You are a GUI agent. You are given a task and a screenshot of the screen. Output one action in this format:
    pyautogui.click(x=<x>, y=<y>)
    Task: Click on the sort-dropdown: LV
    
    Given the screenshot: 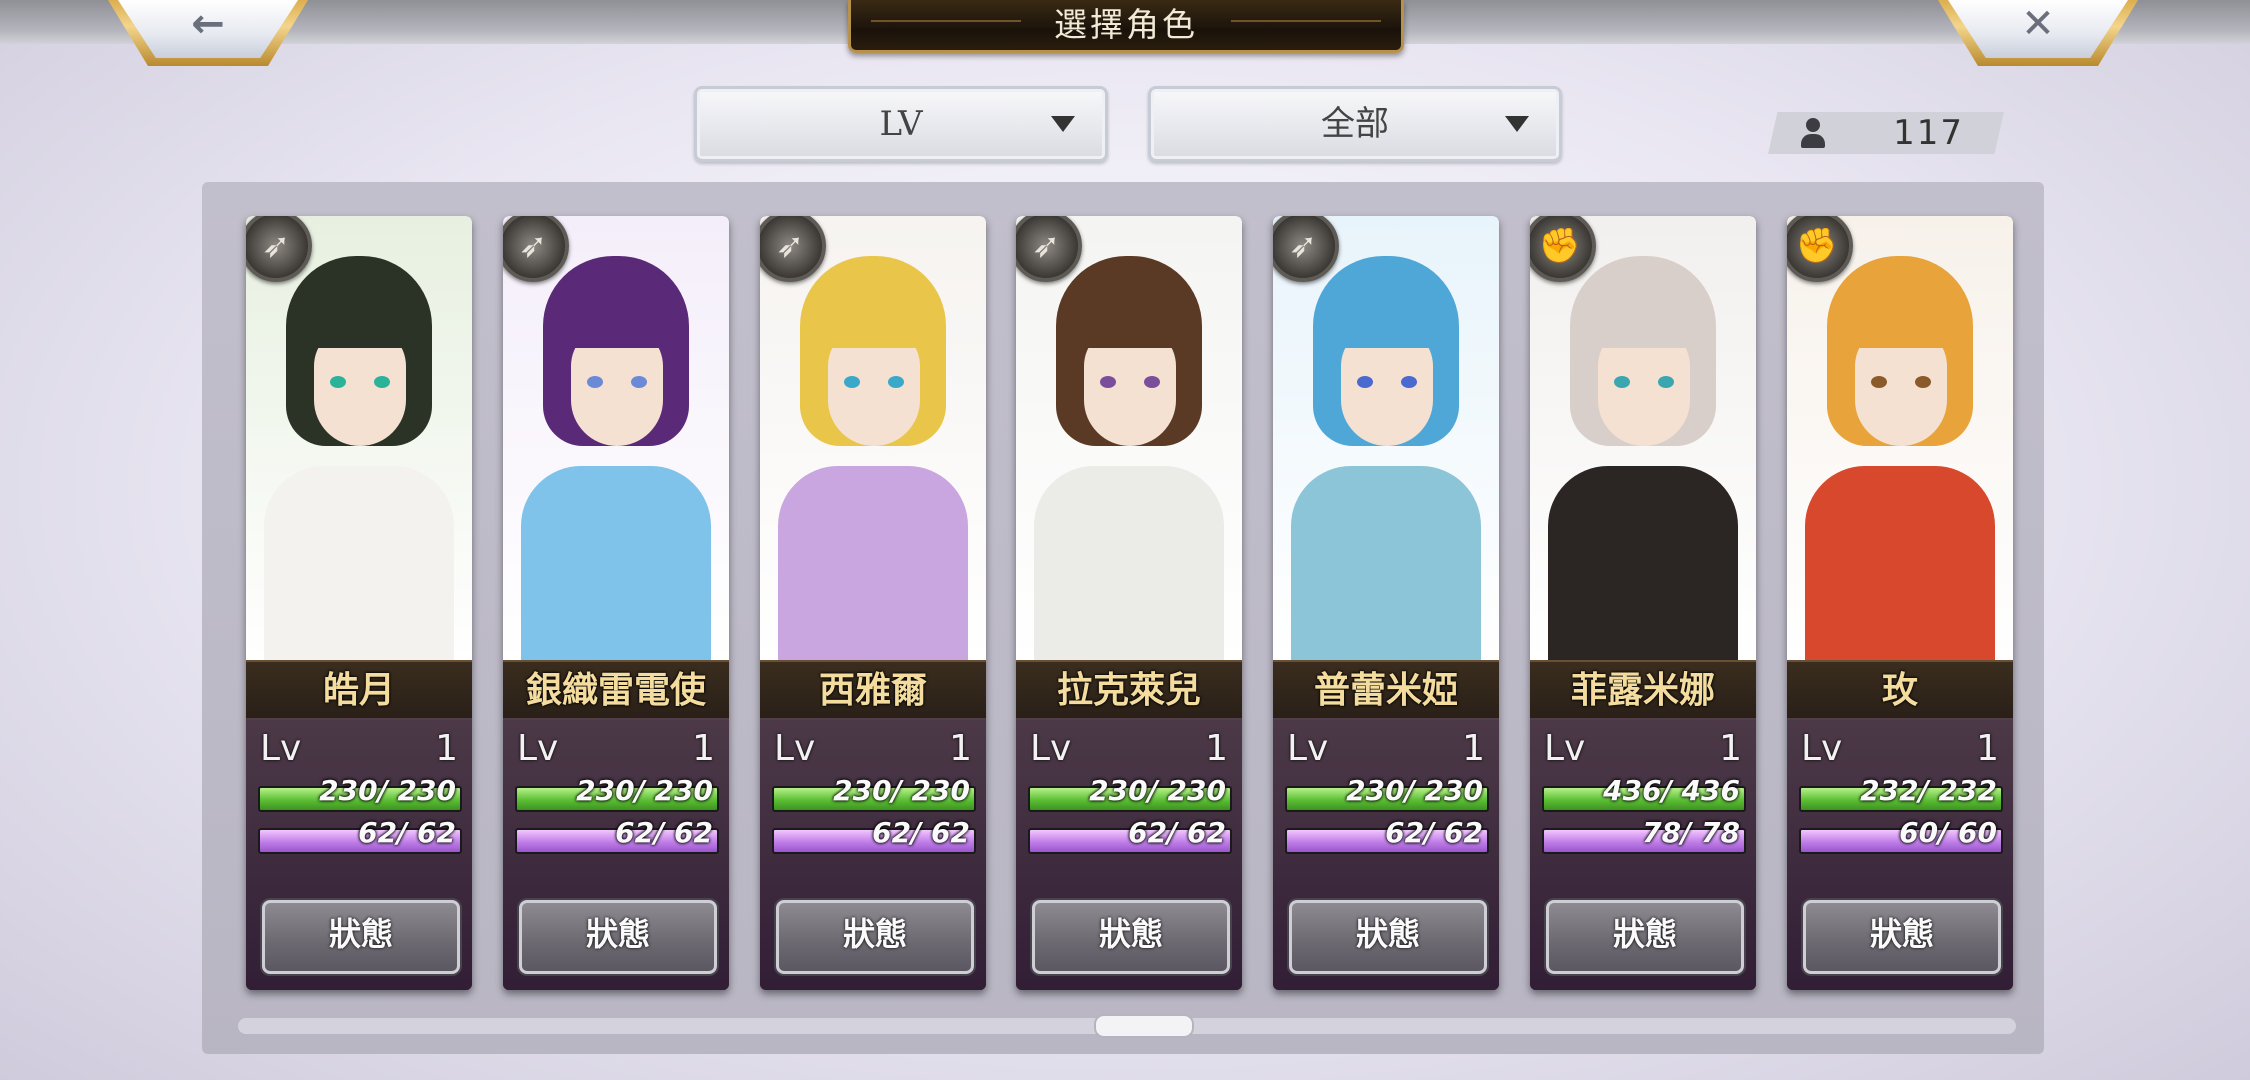 What is the action you would take?
    pyautogui.click(x=901, y=124)
    